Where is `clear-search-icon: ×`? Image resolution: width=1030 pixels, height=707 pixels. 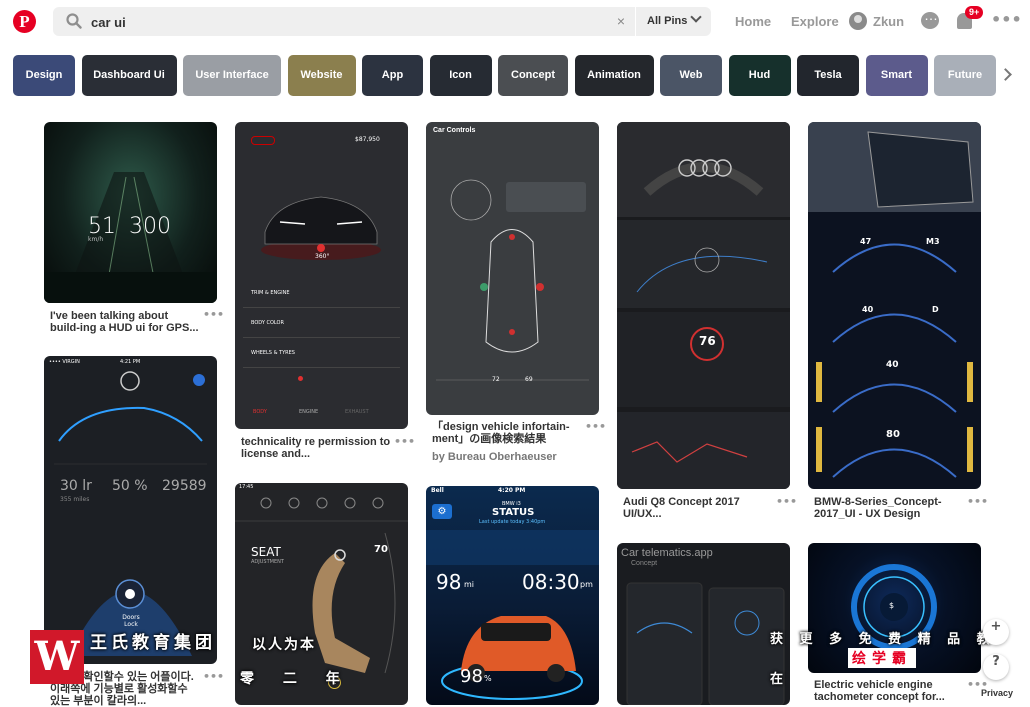 clear-search-icon: × is located at coordinates (621, 21).